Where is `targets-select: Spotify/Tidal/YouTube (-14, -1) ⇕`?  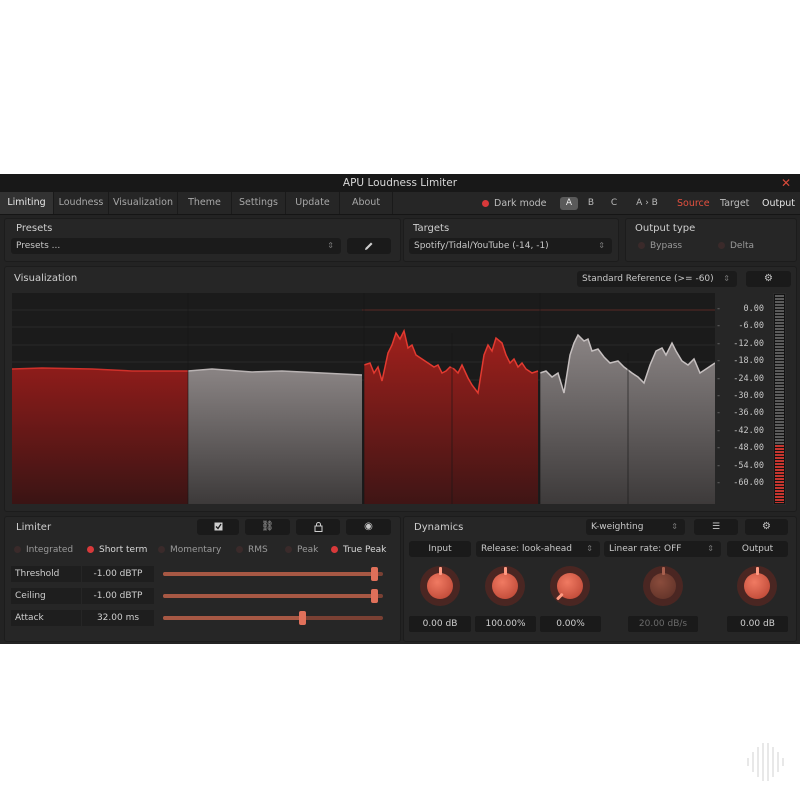 targets-select: Spotify/Tidal/YouTube (-14, -1) ⇕ is located at coordinates (510, 246).